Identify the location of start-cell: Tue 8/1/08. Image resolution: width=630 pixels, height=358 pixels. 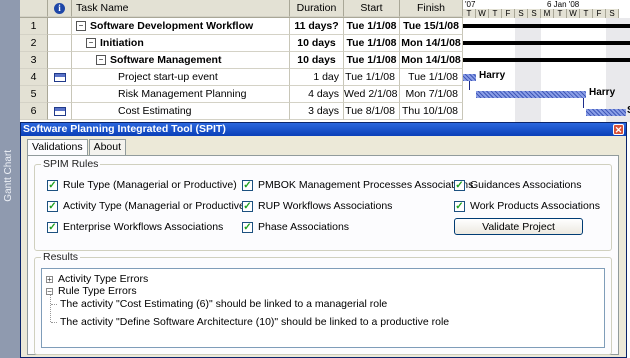
(372, 111).